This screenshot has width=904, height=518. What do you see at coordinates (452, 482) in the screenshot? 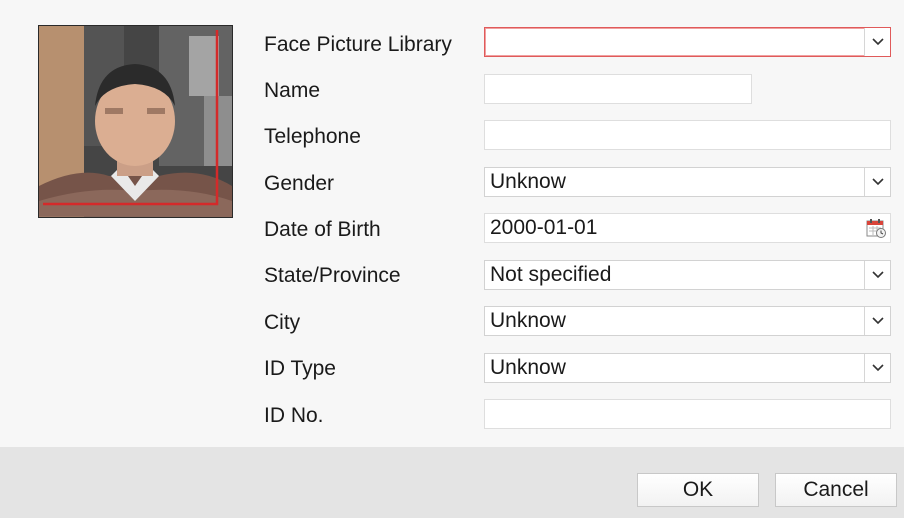
I see `dialog-footer` at bounding box center [452, 482].